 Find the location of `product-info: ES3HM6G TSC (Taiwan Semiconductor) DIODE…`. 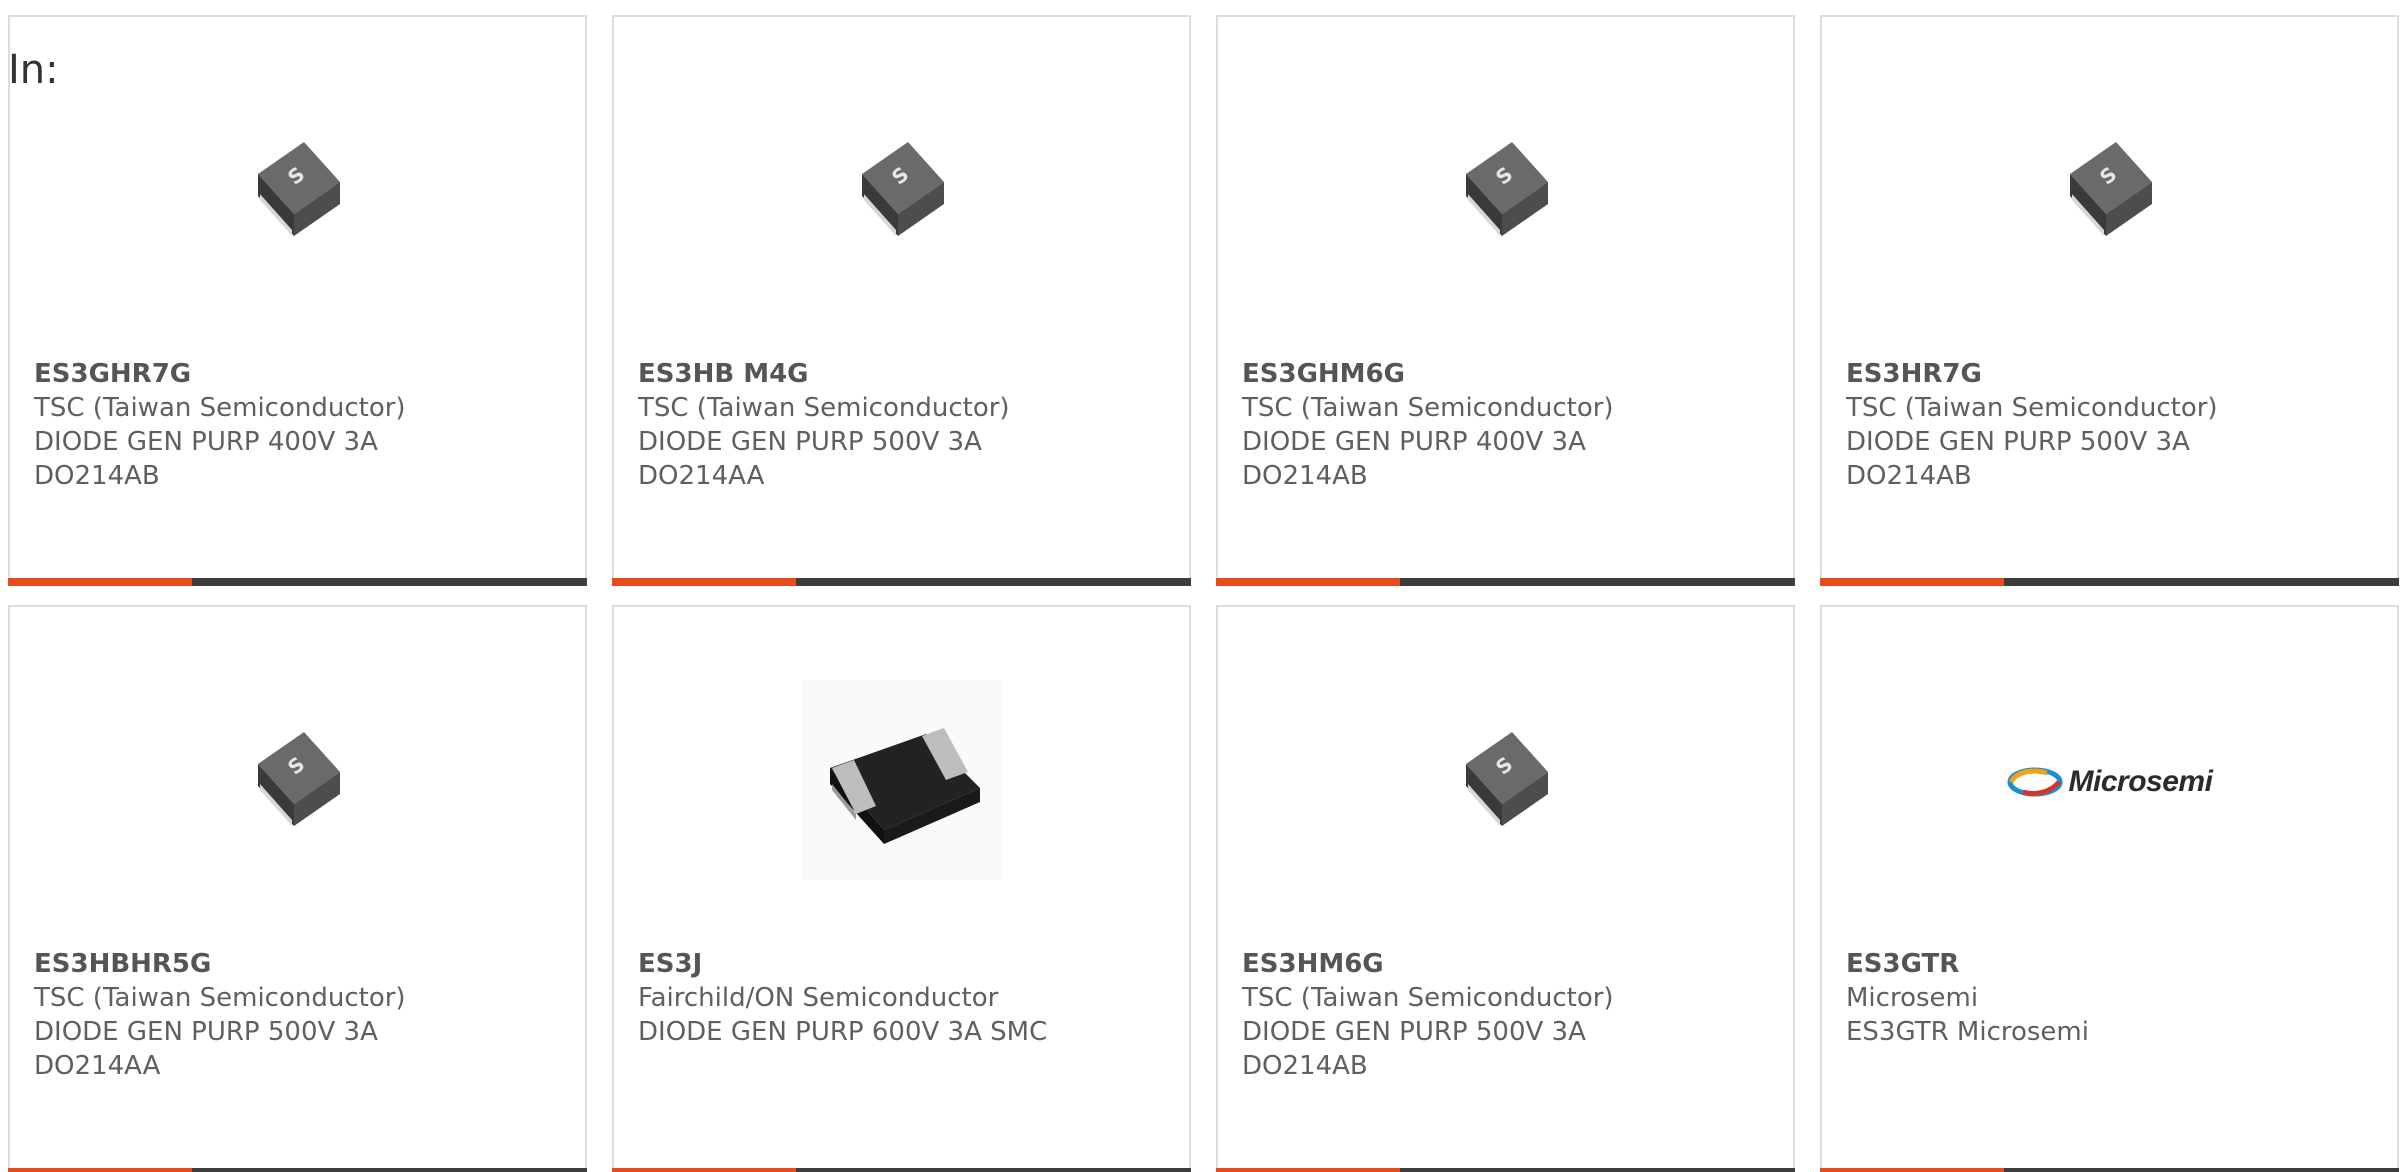

product-info: ES3HM6G TSC (Taiwan Semiconductor) DIODE… is located at coordinates (1509, 1015).